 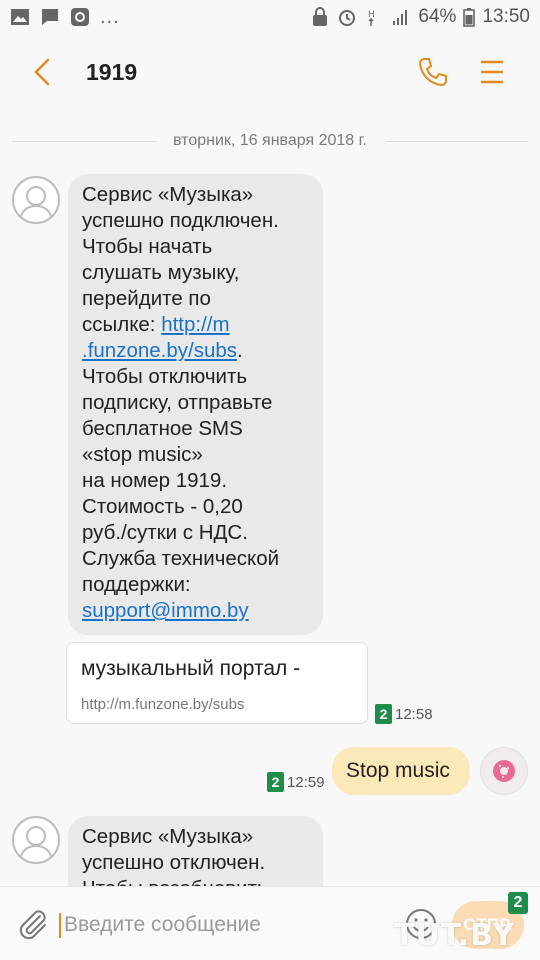 I want to click on message-time: 12:58, so click(x=414, y=714).